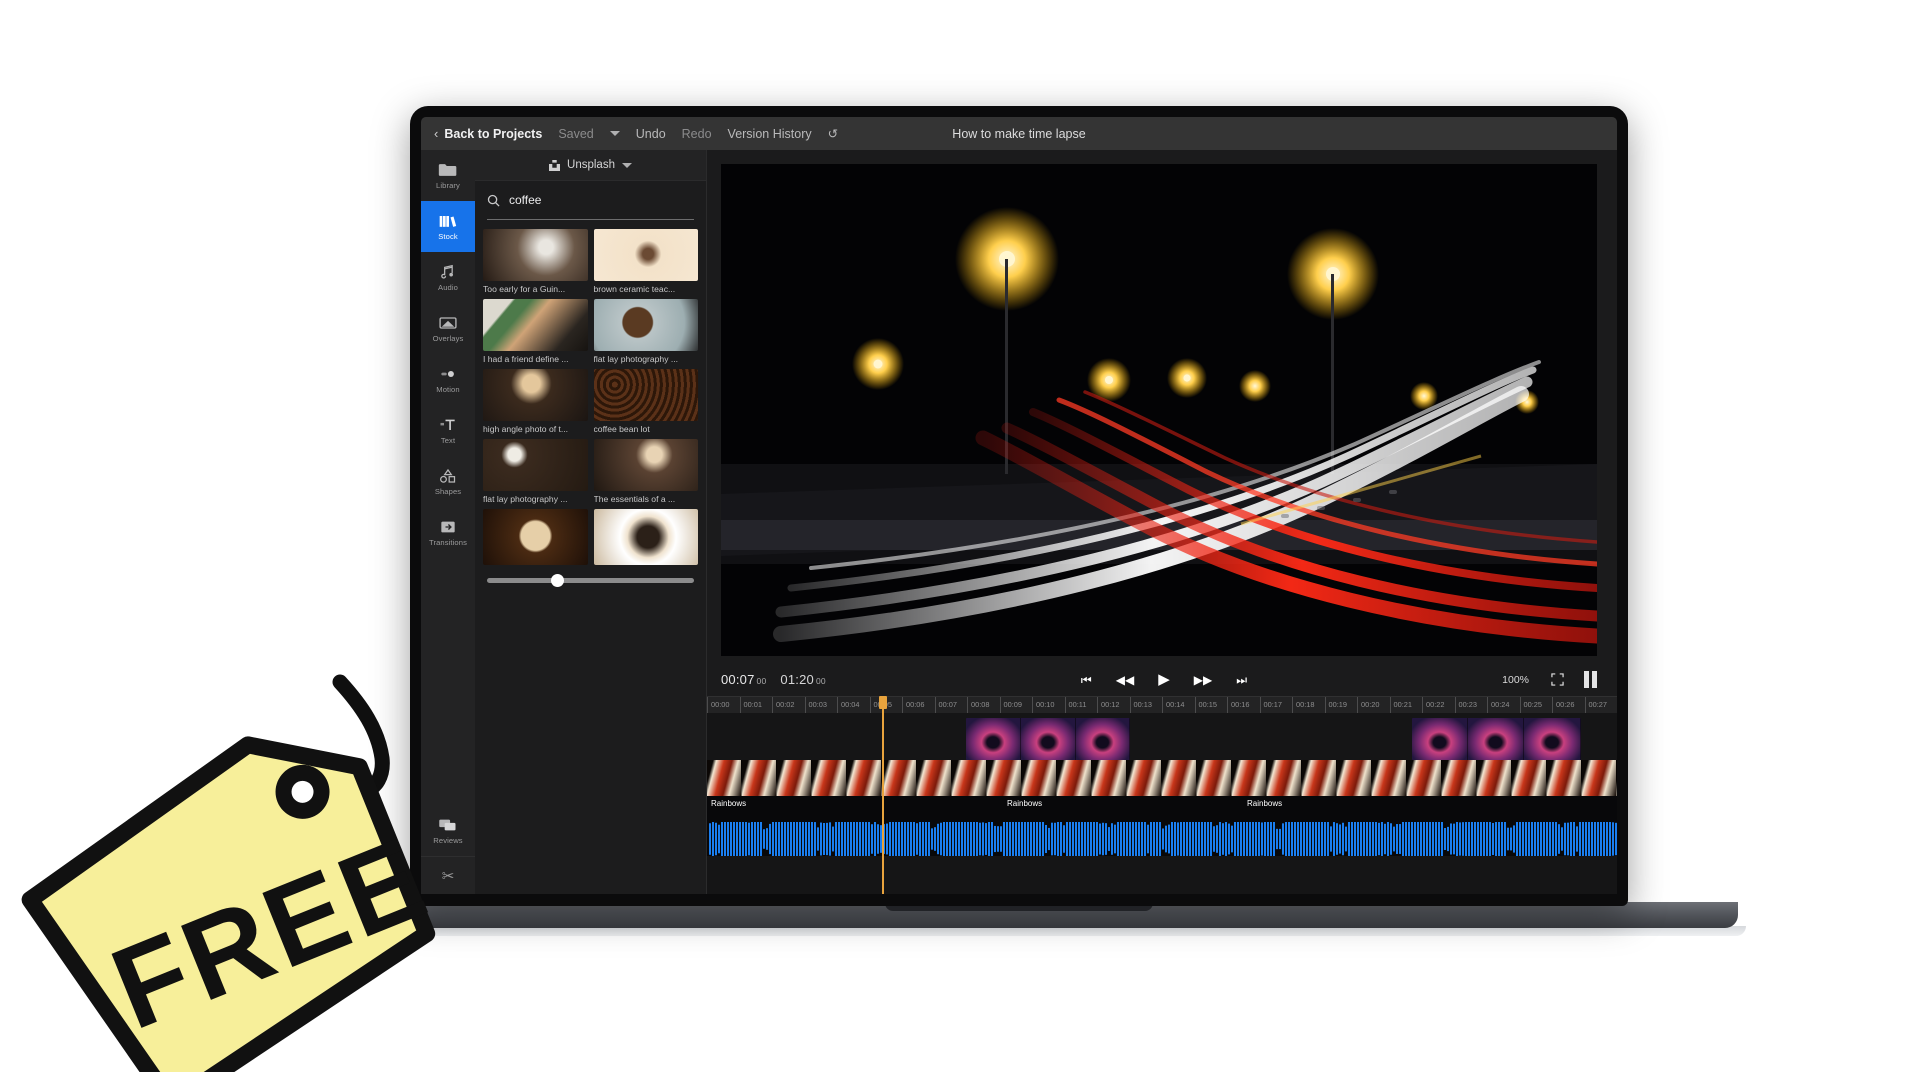  Describe the element at coordinates (1203, 680) in the screenshot. I see `fast-forward-button: ▶▶` at that location.